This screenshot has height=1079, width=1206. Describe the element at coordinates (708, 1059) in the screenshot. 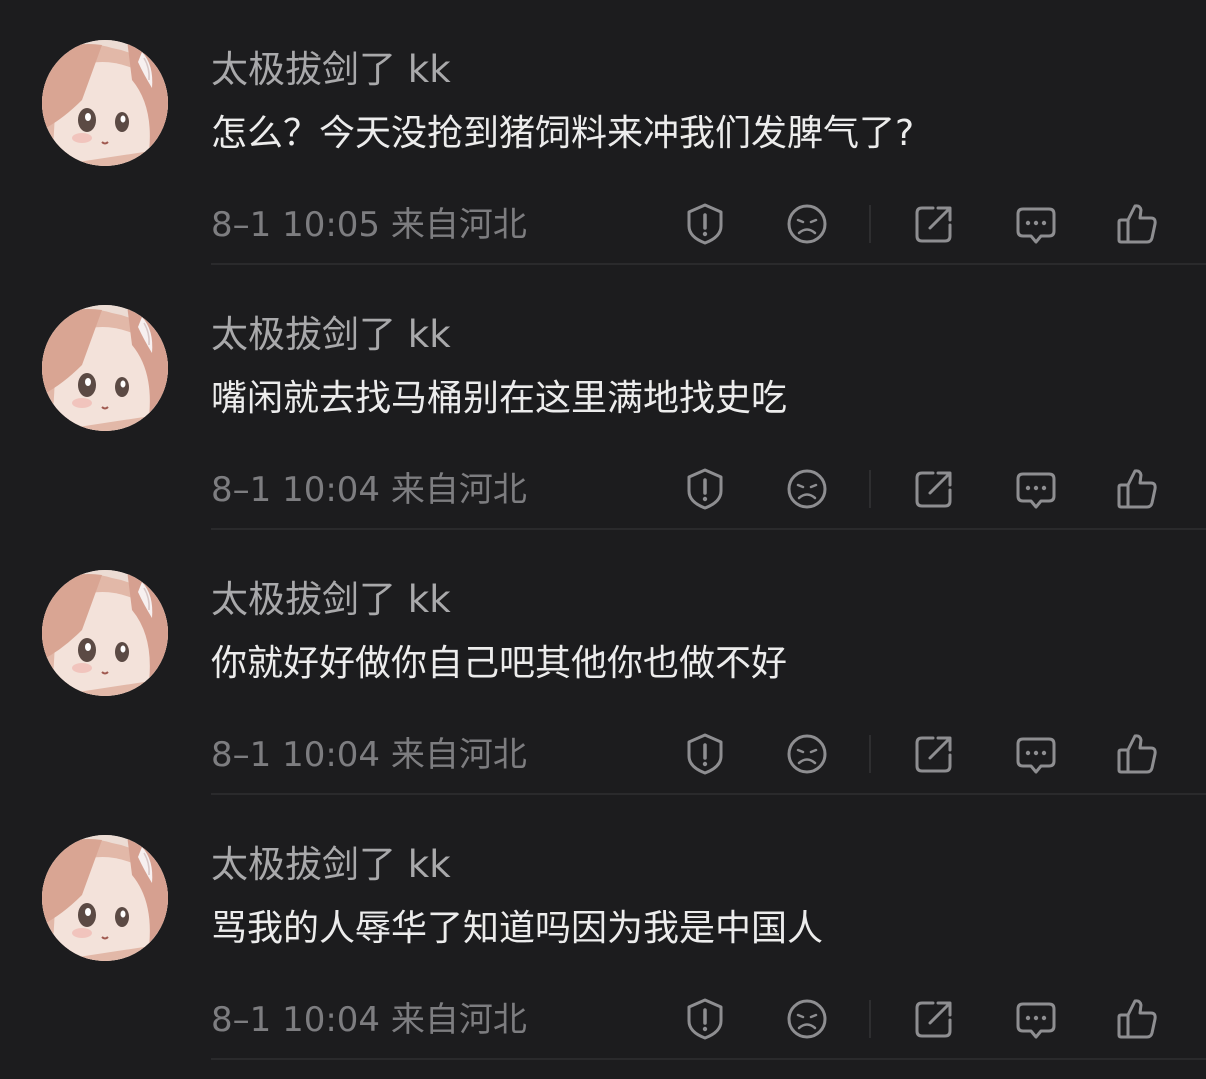

I see `divider` at that location.